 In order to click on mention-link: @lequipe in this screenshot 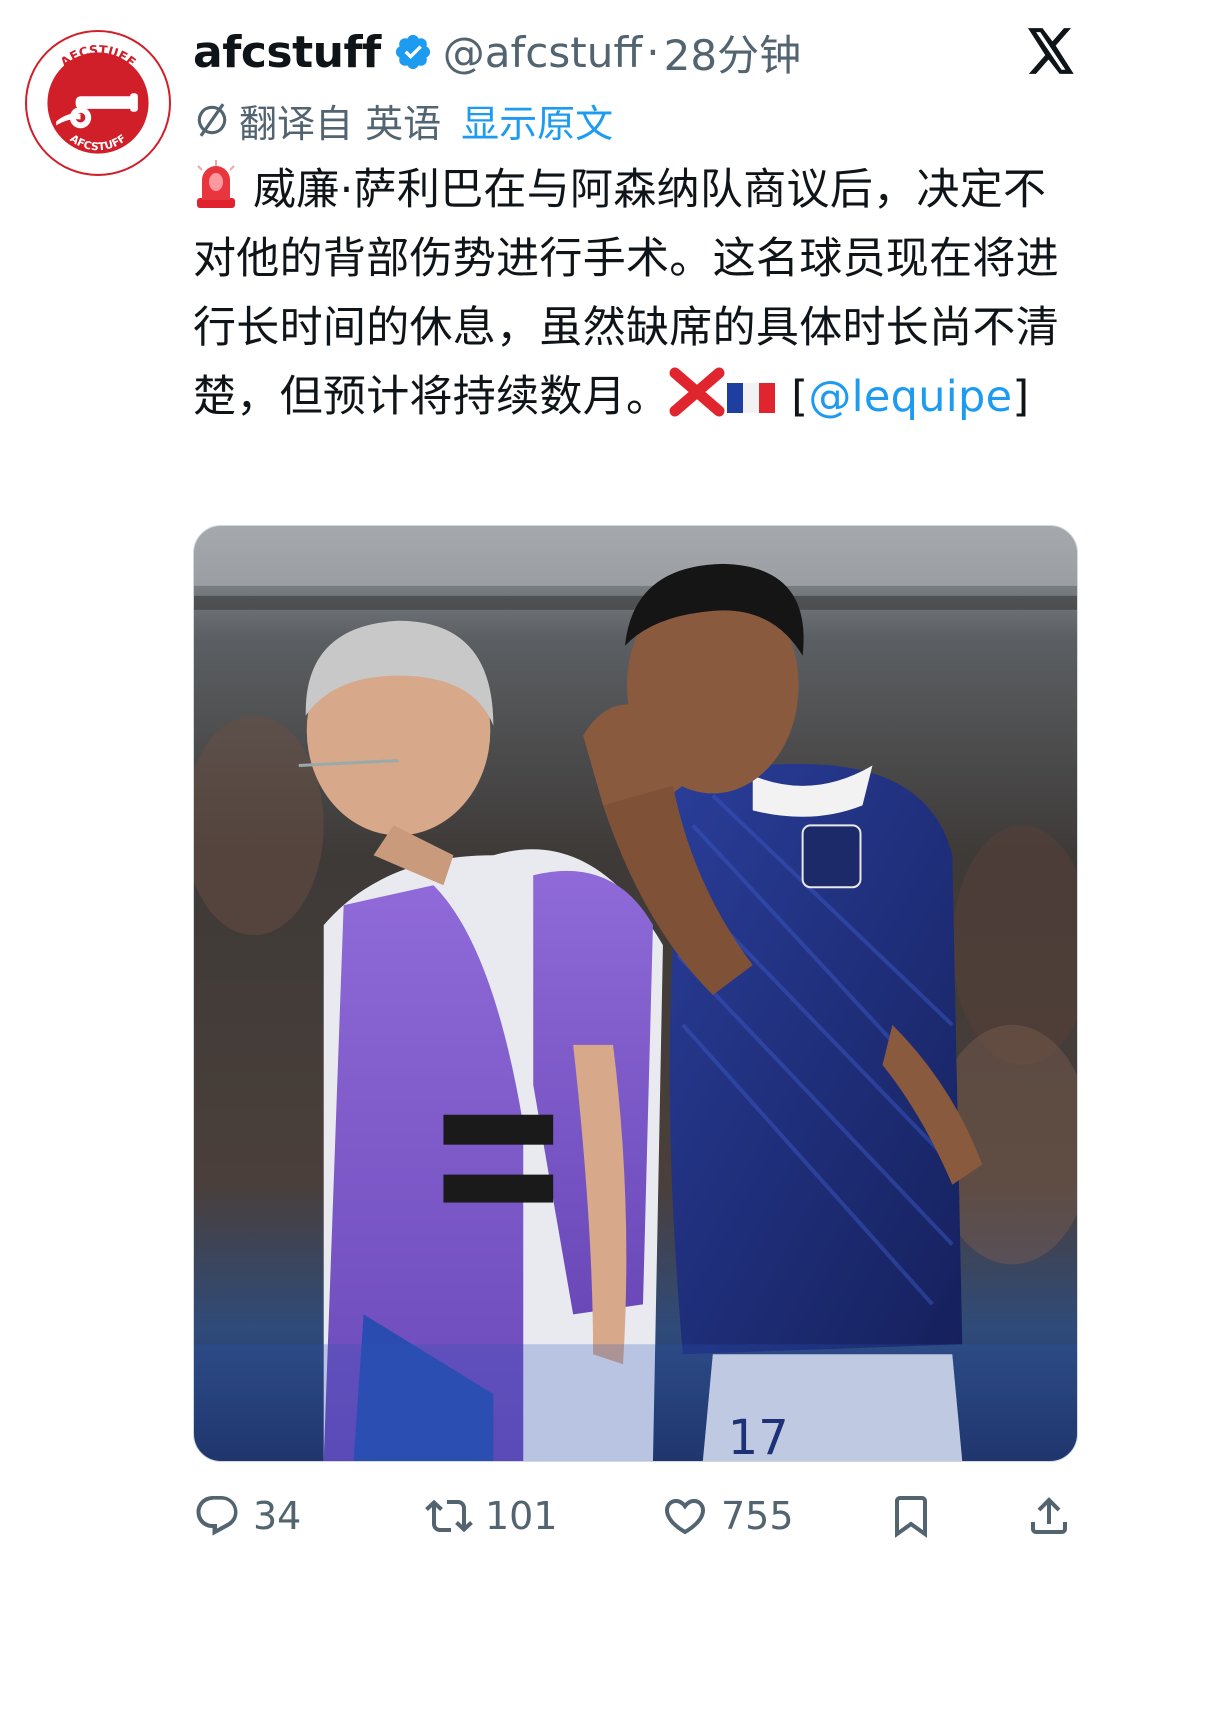, I will do `click(910, 397)`.